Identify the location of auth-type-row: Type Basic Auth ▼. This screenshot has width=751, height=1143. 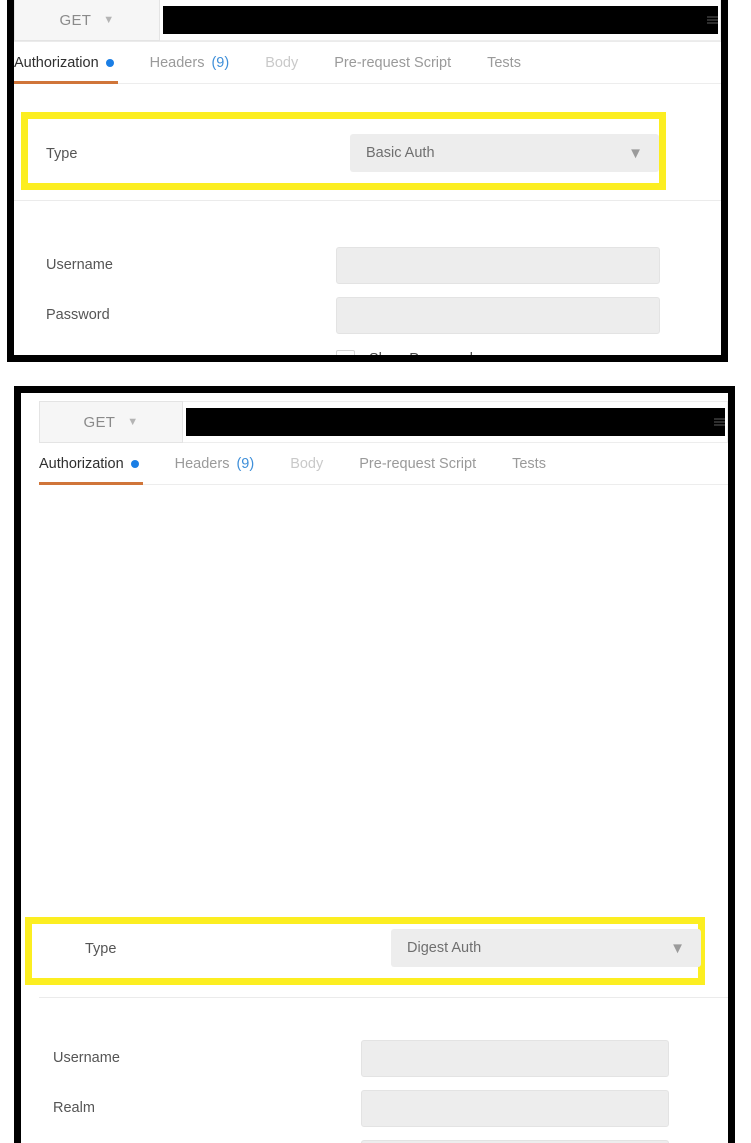
(353, 154).